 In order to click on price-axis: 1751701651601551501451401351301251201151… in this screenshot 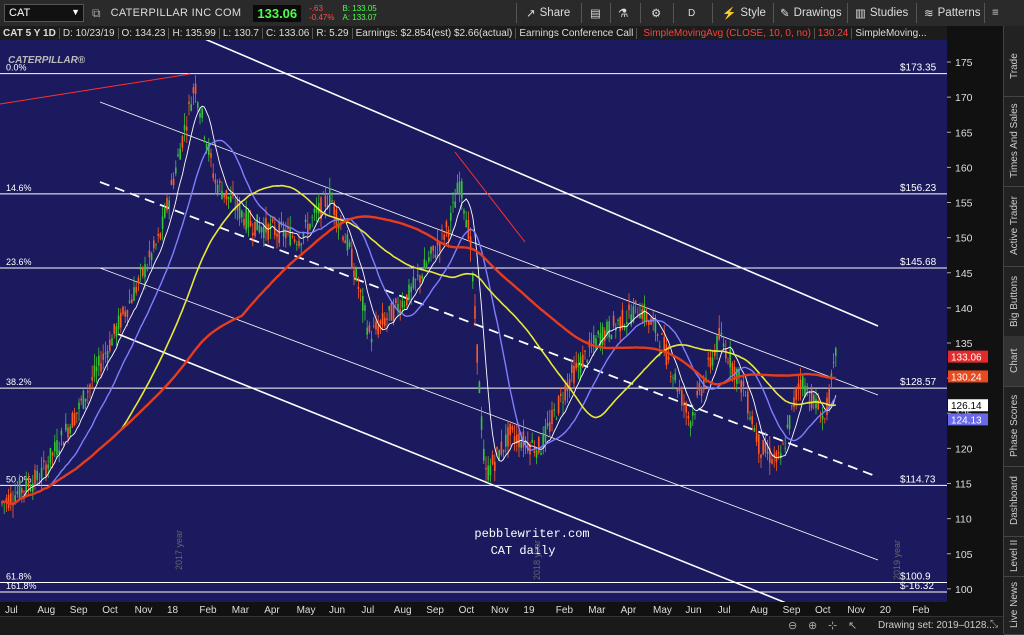, I will do `click(975, 314)`.